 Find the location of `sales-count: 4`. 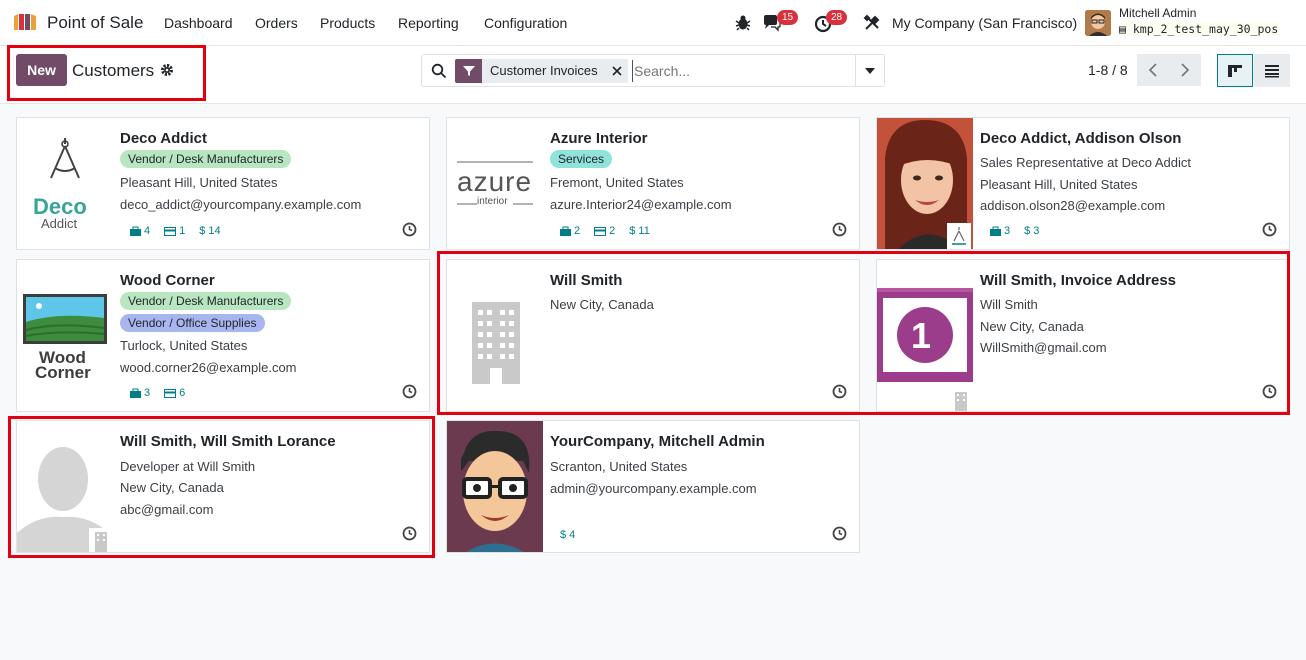

sales-count: 4 is located at coordinates (147, 231).